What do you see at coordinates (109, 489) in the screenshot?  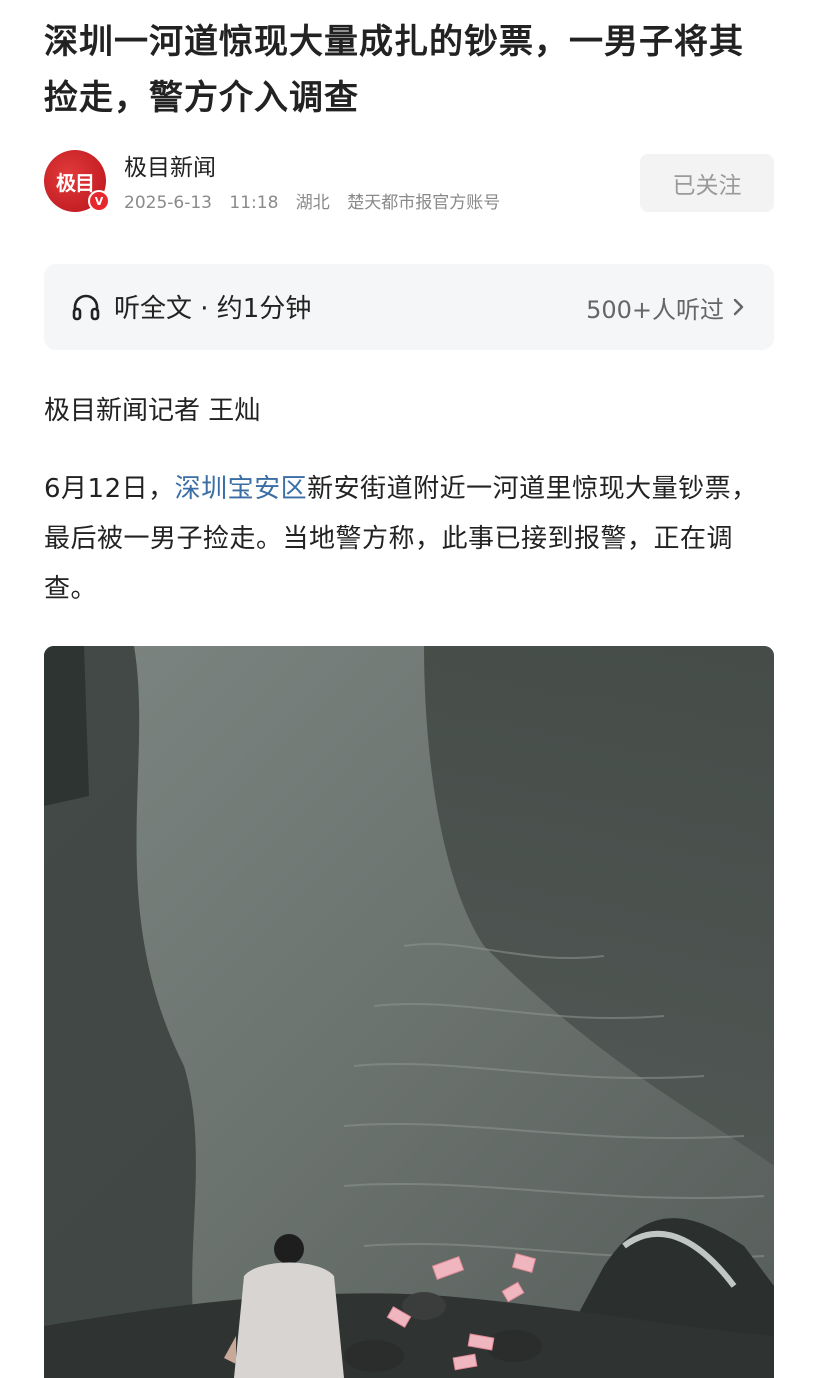 I see `paragraph-date: 6月12日，` at bounding box center [109, 489].